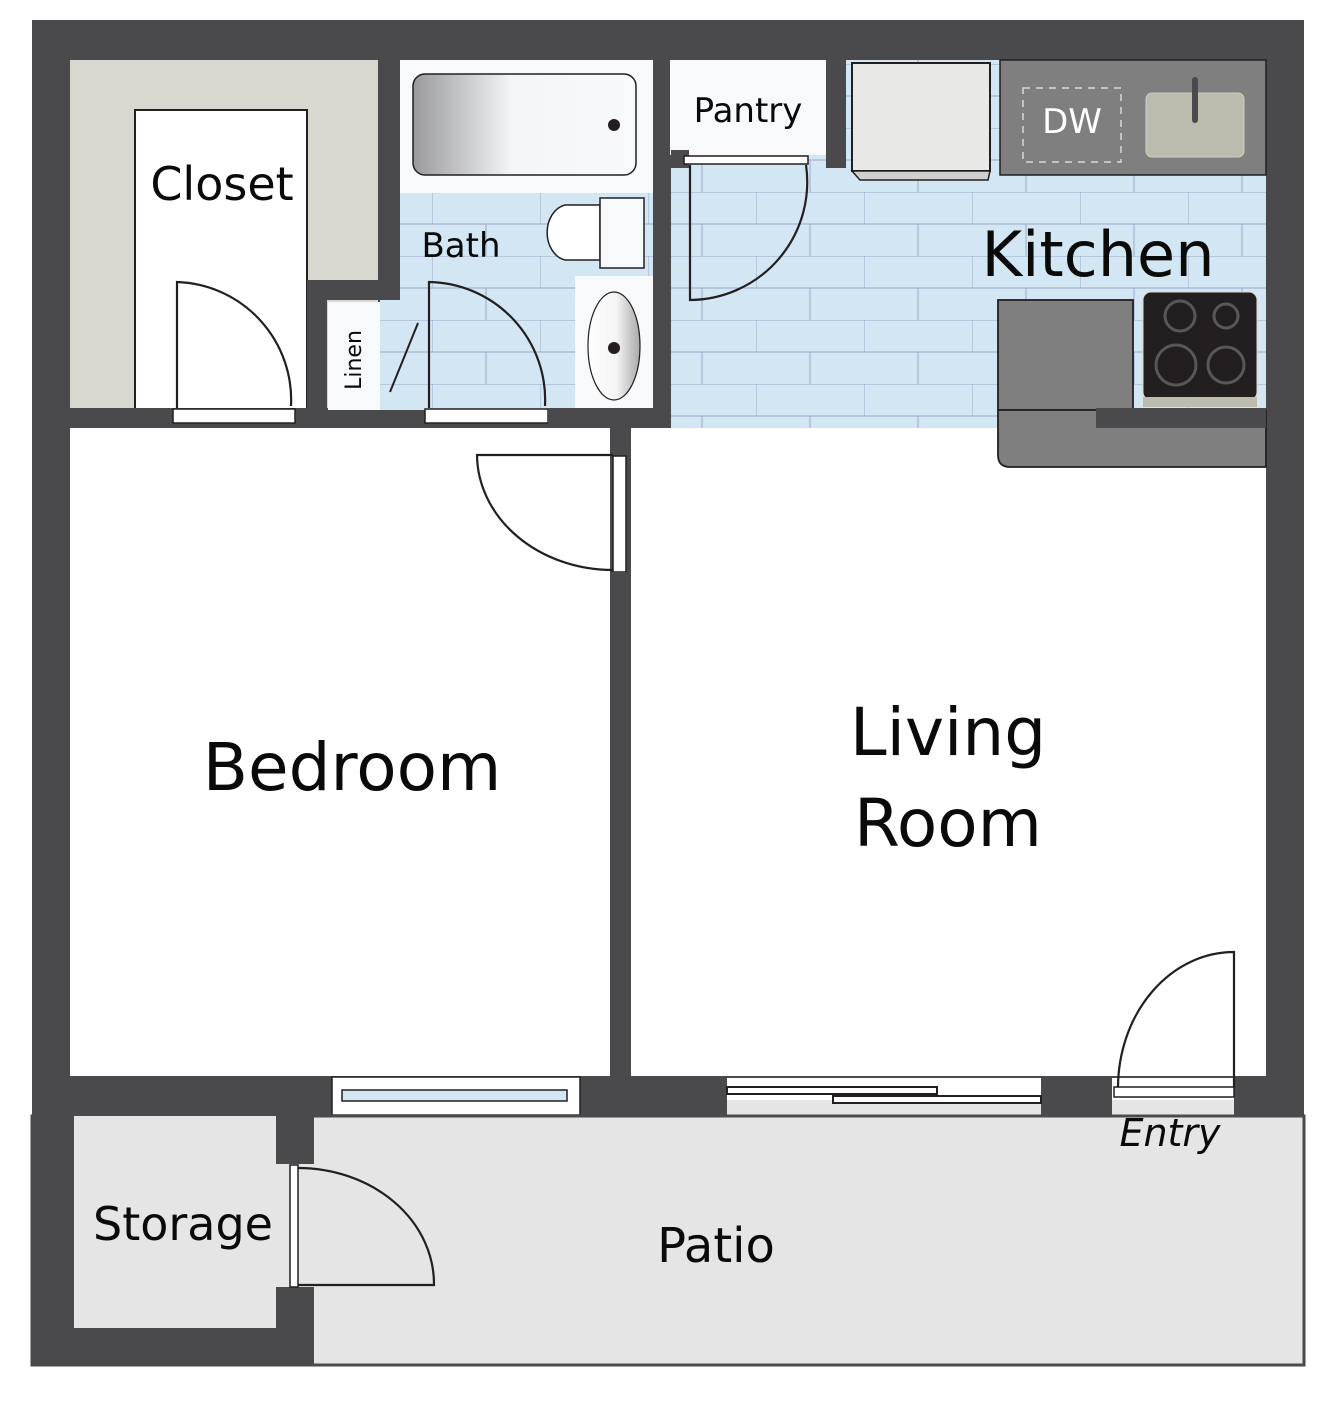 The width and height of the screenshot is (1332, 1401). What do you see at coordinates (746, 160) in the screenshot?
I see `pantry-door-sill` at bounding box center [746, 160].